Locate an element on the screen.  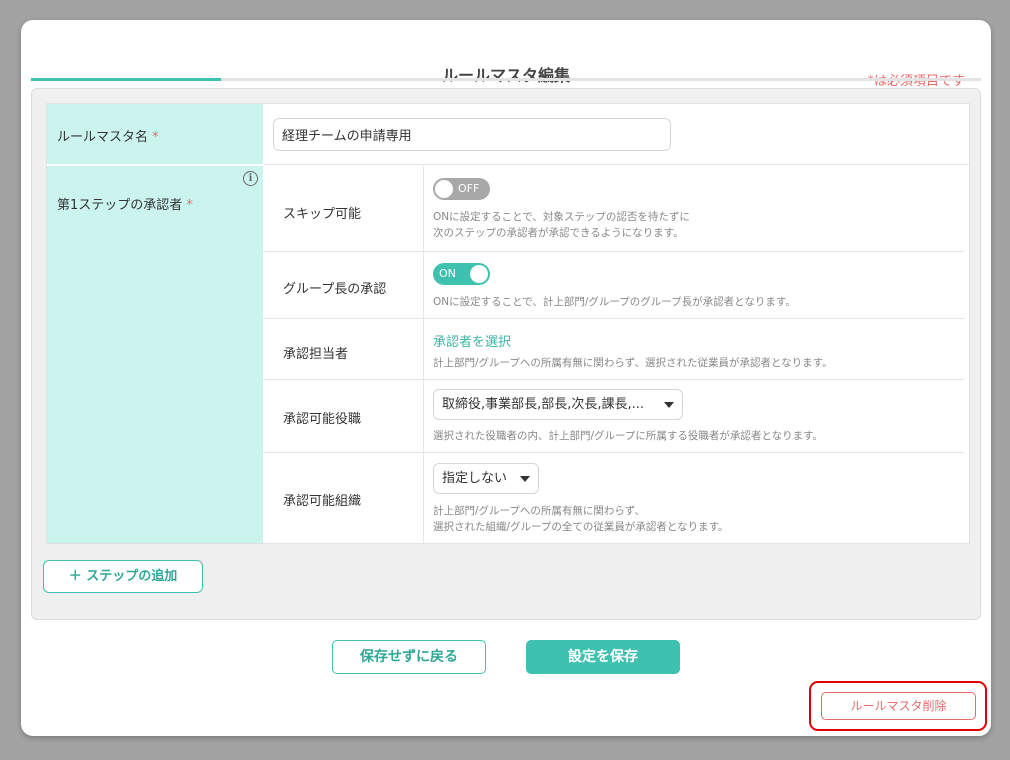
info-icon: i is located at coordinates (250, 178).